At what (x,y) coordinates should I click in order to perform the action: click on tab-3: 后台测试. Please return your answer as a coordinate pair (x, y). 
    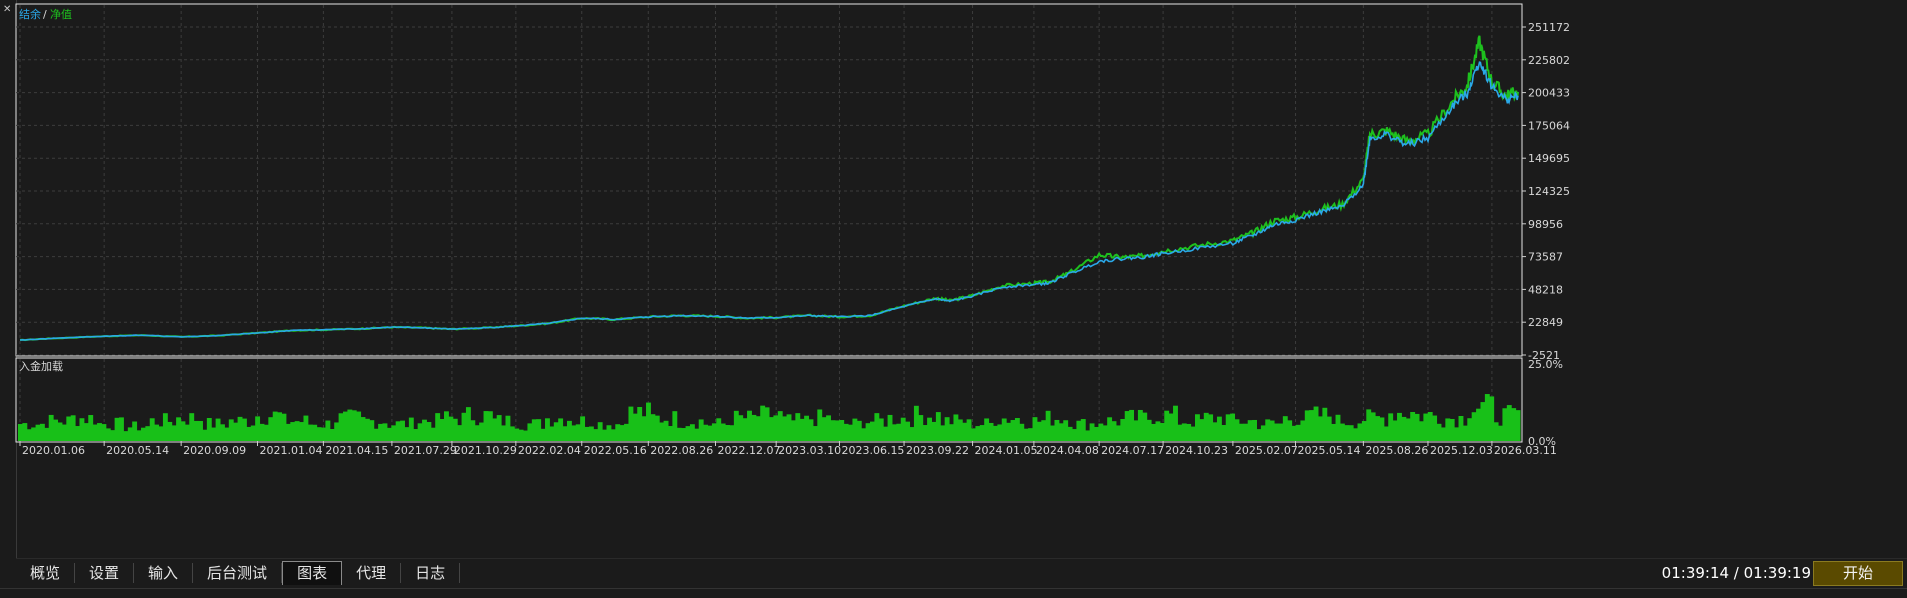
    Looking at the image, I should click on (238, 573).